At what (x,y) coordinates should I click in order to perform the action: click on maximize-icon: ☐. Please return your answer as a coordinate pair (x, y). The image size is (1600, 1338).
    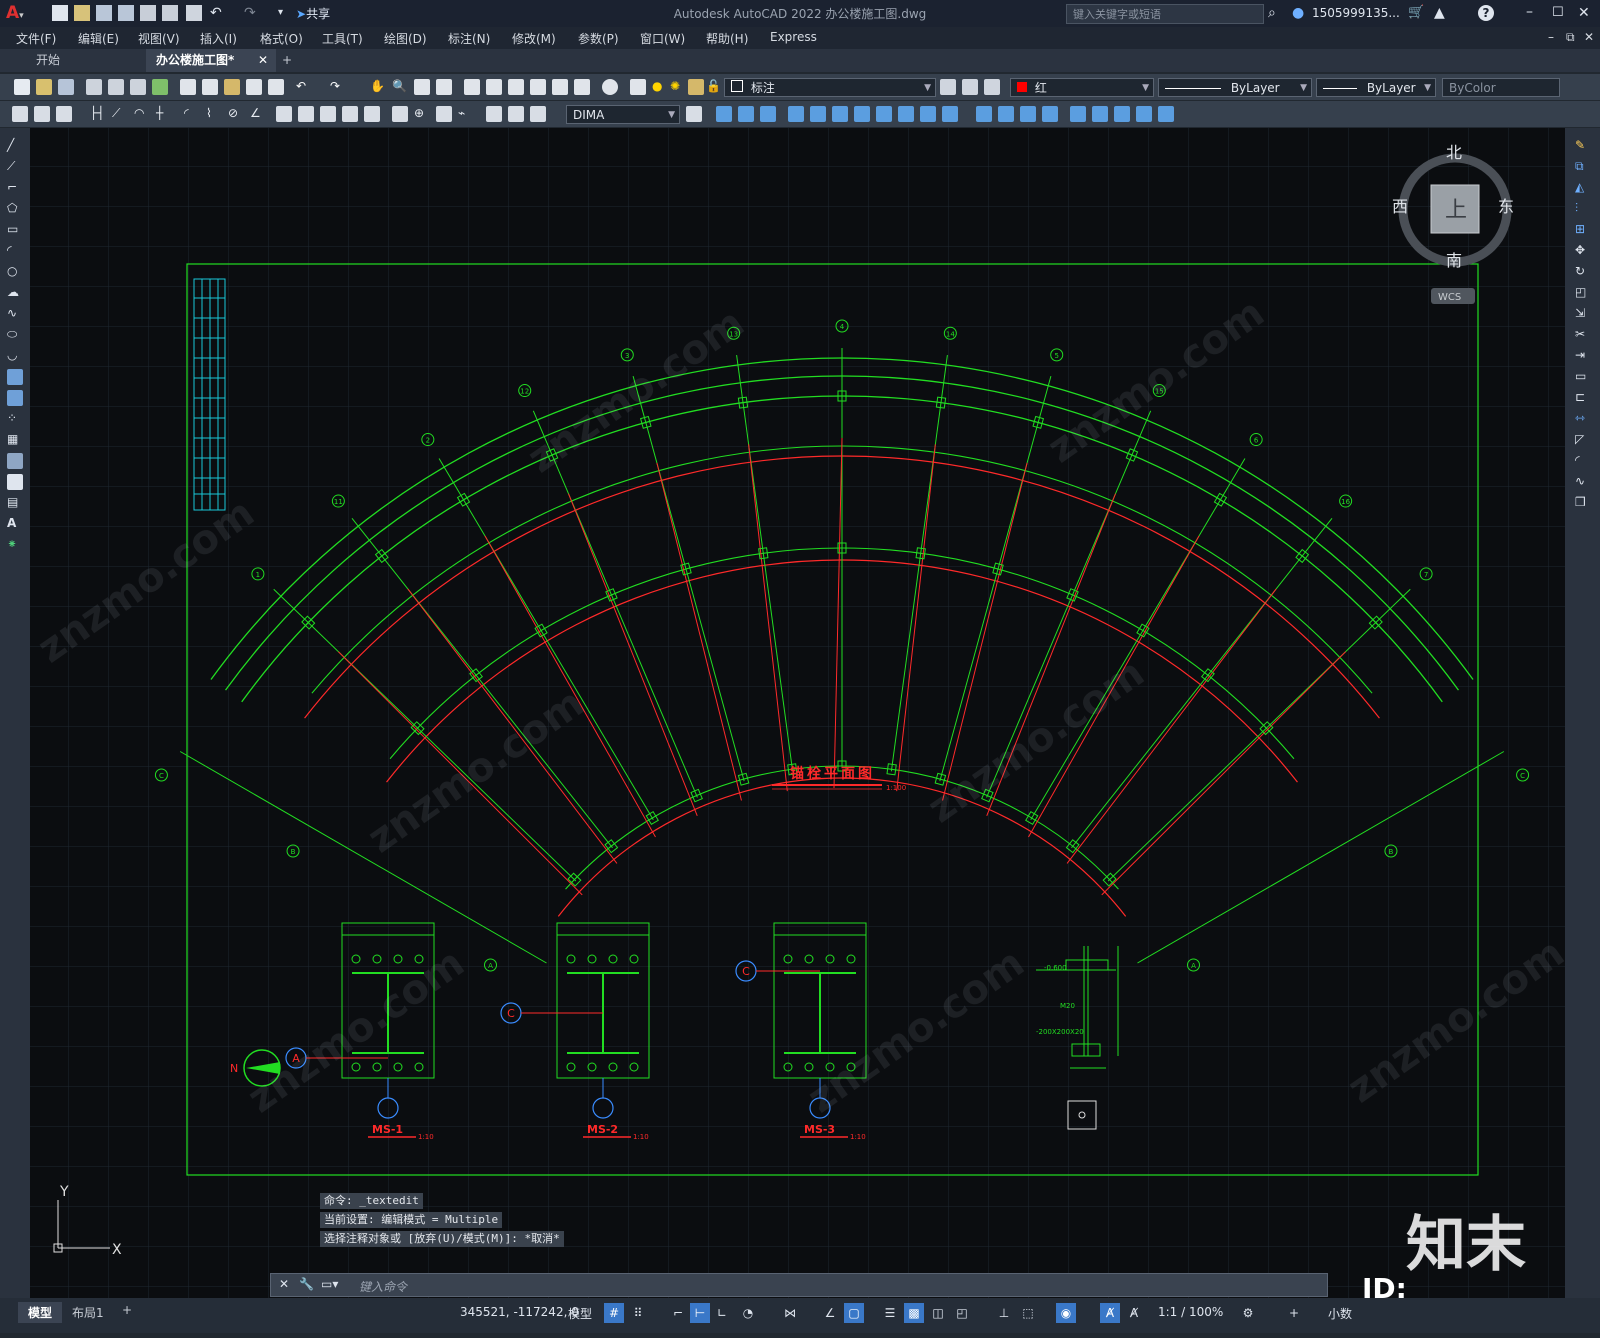
    Looking at the image, I should click on (1560, 13).